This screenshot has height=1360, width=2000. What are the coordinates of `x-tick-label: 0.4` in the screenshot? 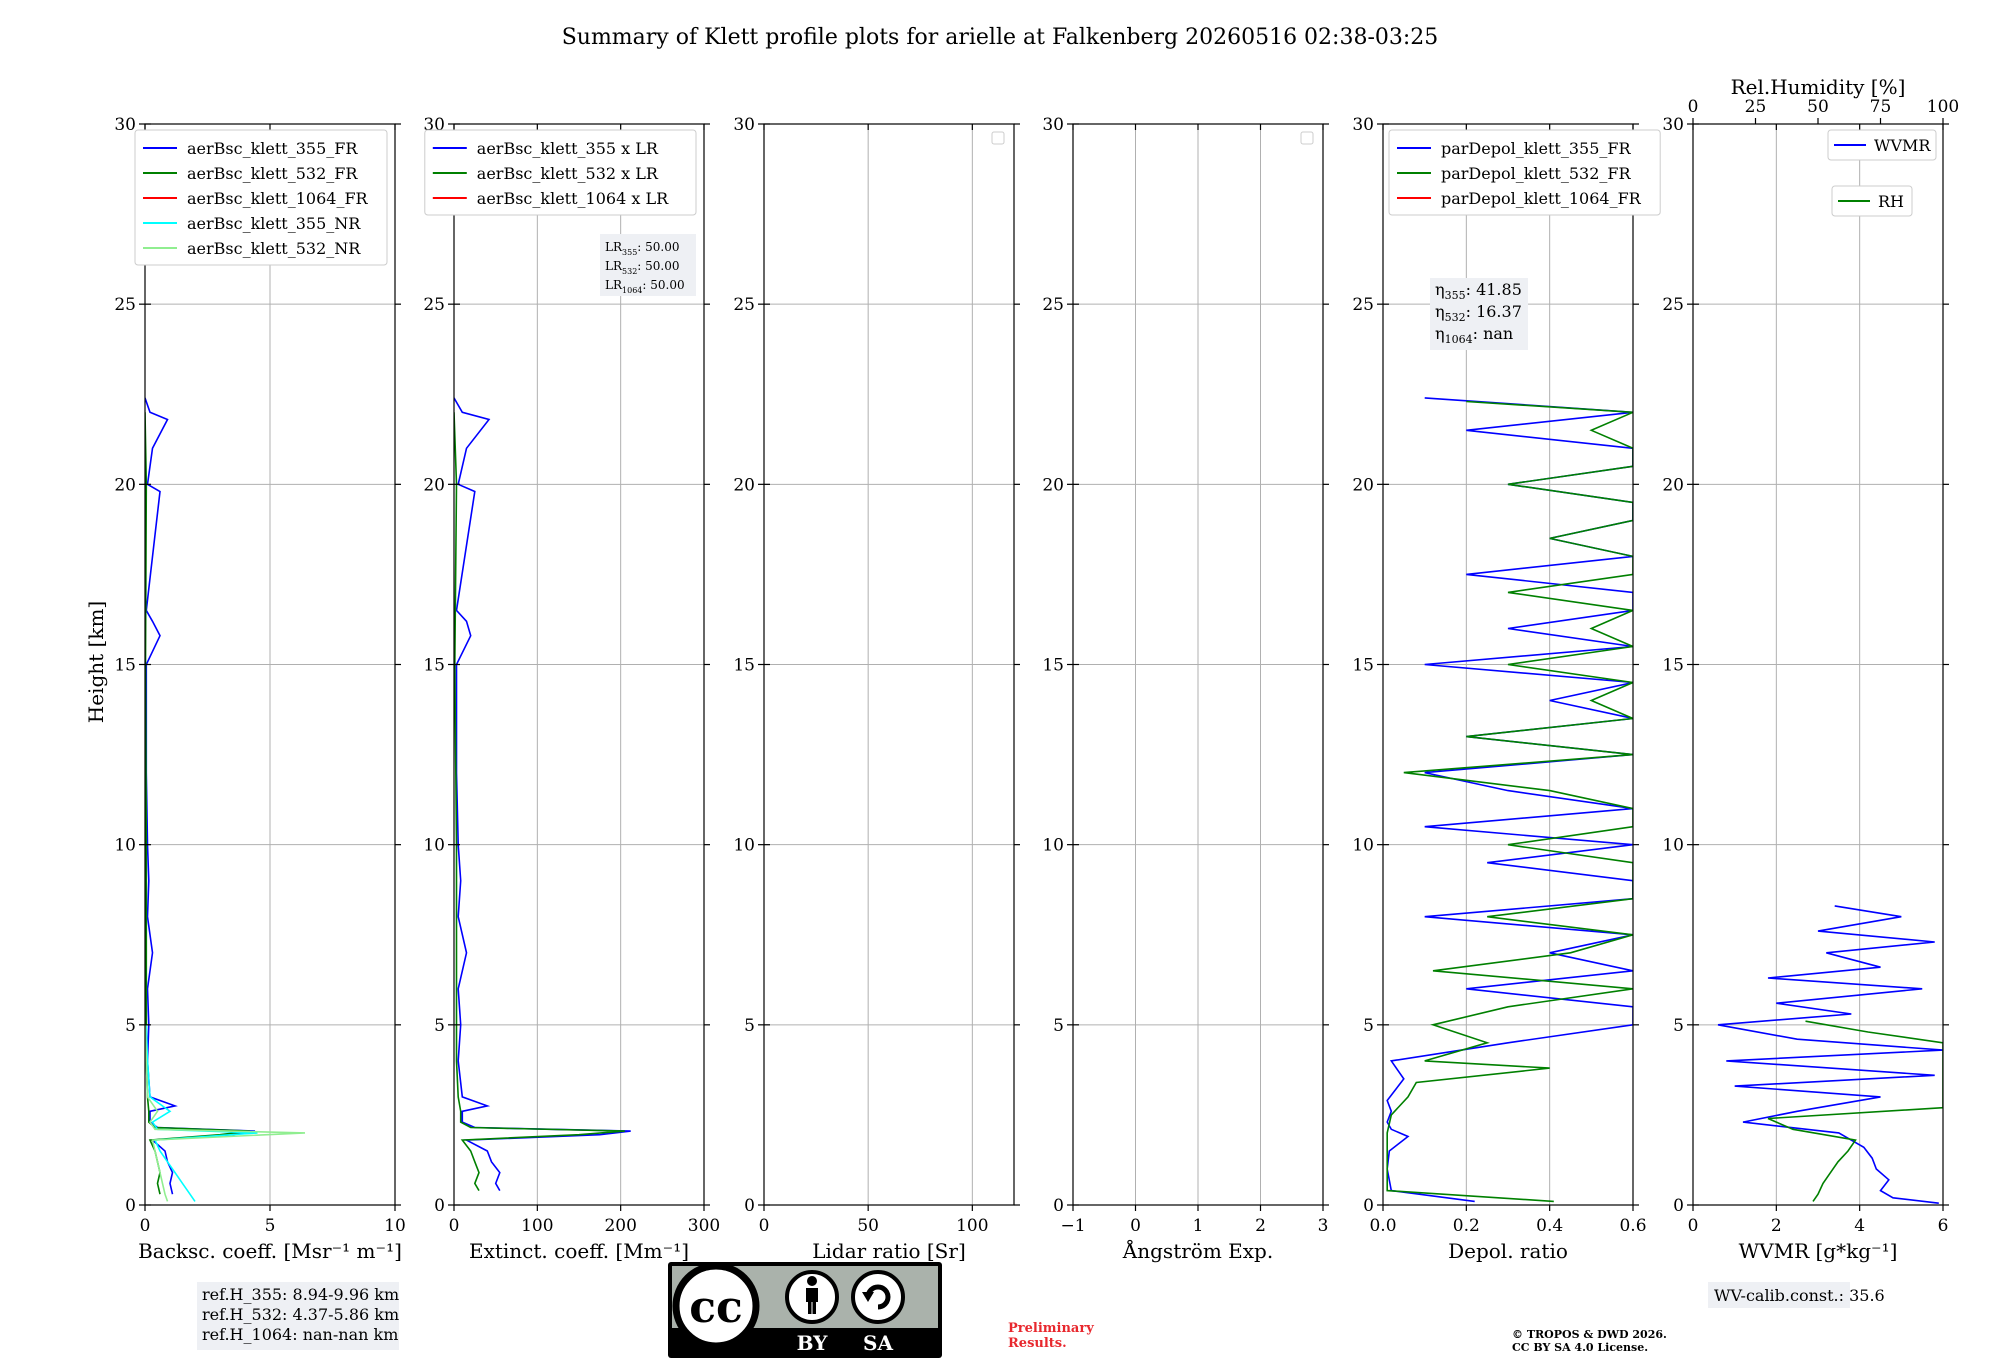 It's located at (1549, 1226).